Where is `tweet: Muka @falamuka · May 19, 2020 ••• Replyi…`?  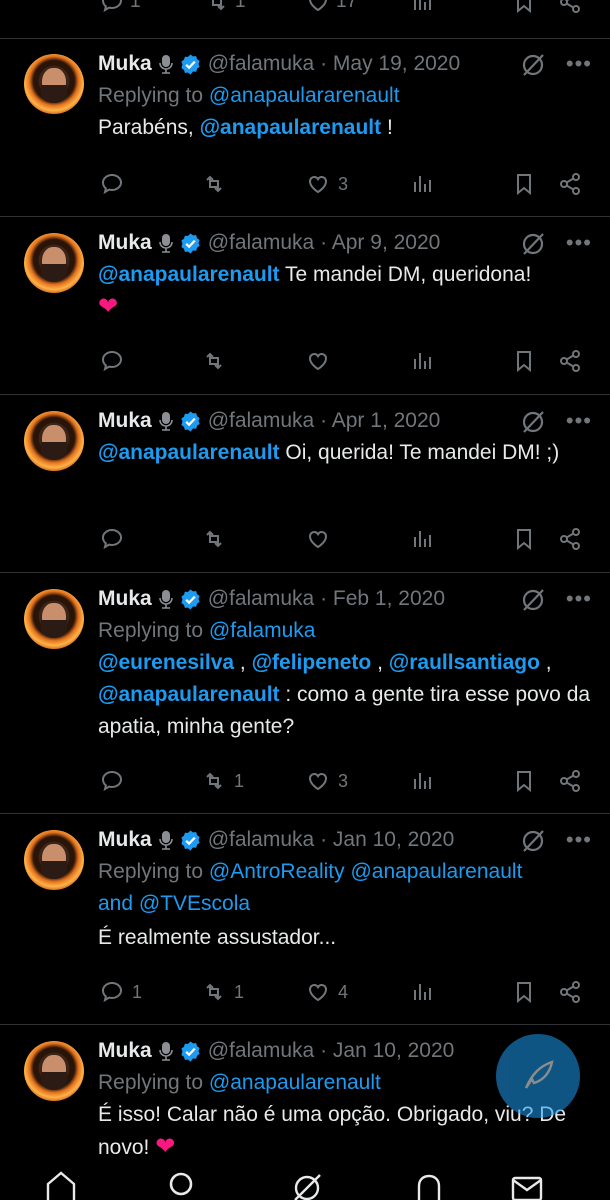
tweet: Muka @falamuka · May 19, 2020 ••• Replyi… is located at coordinates (305, 127).